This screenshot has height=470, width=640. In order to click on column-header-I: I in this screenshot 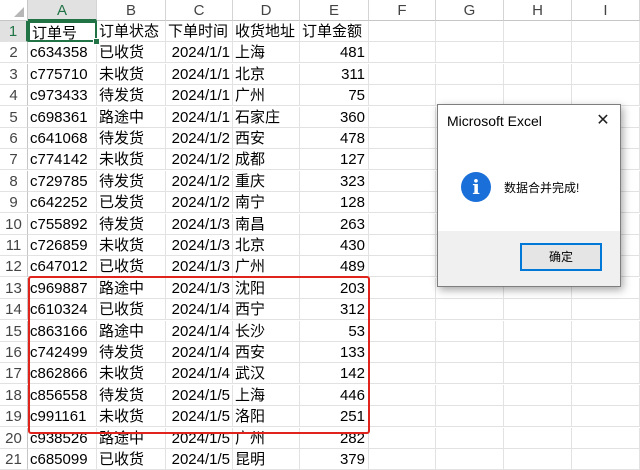, I will do `click(606, 10)`.